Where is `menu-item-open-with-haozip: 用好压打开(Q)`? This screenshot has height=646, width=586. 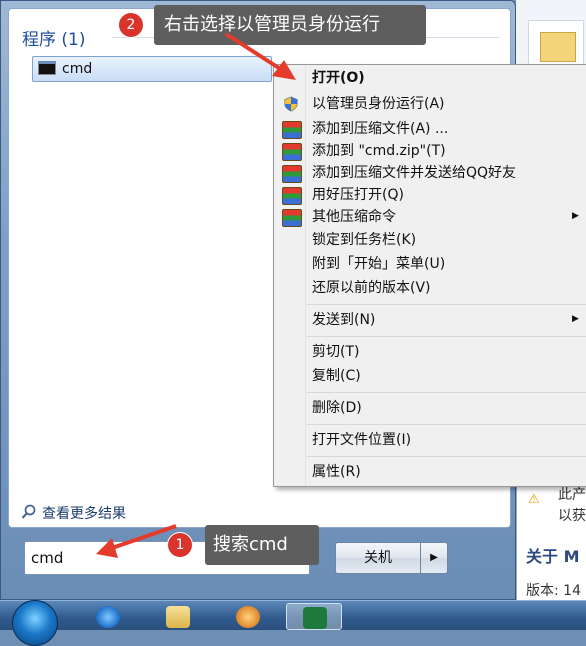
menu-item-open-with-haozip: 用好压打开(Q) is located at coordinates (358, 195).